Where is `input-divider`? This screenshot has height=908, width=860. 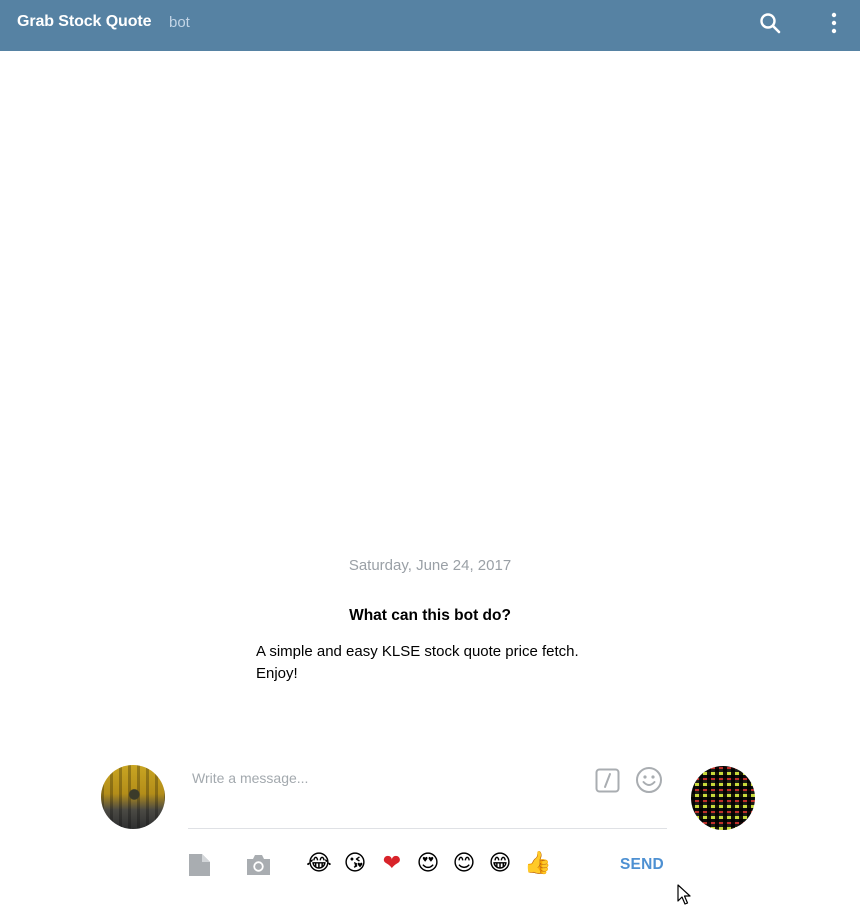 input-divider is located at coordinates (427, 828).